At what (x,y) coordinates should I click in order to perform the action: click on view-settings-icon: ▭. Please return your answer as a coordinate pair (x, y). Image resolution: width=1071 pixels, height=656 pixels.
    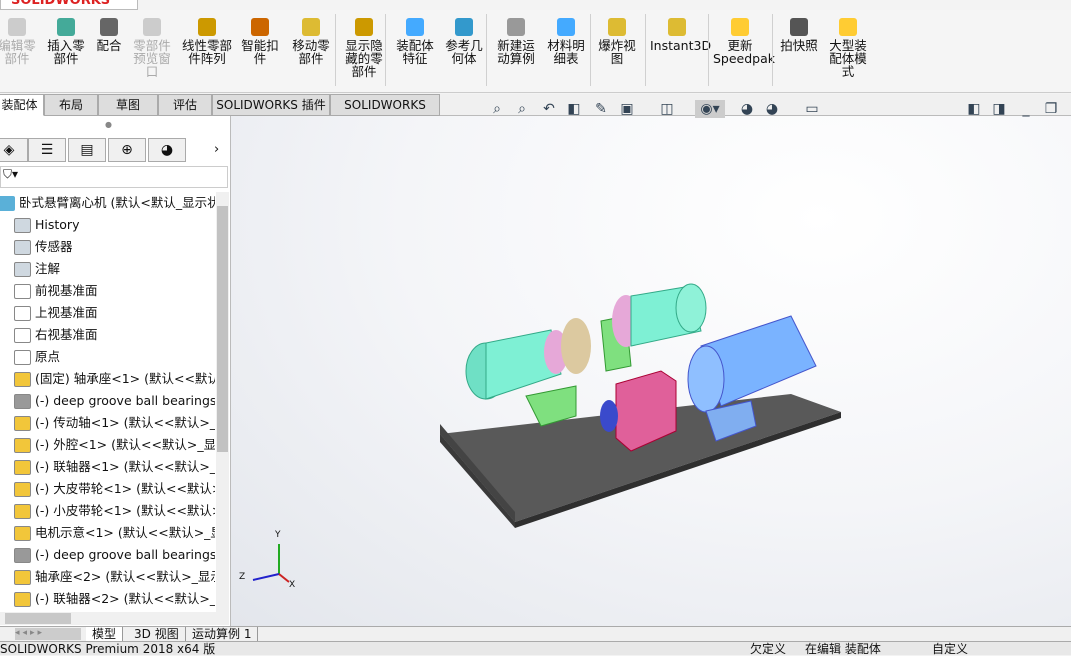
    Looking at the image, I should click on (812, 109).